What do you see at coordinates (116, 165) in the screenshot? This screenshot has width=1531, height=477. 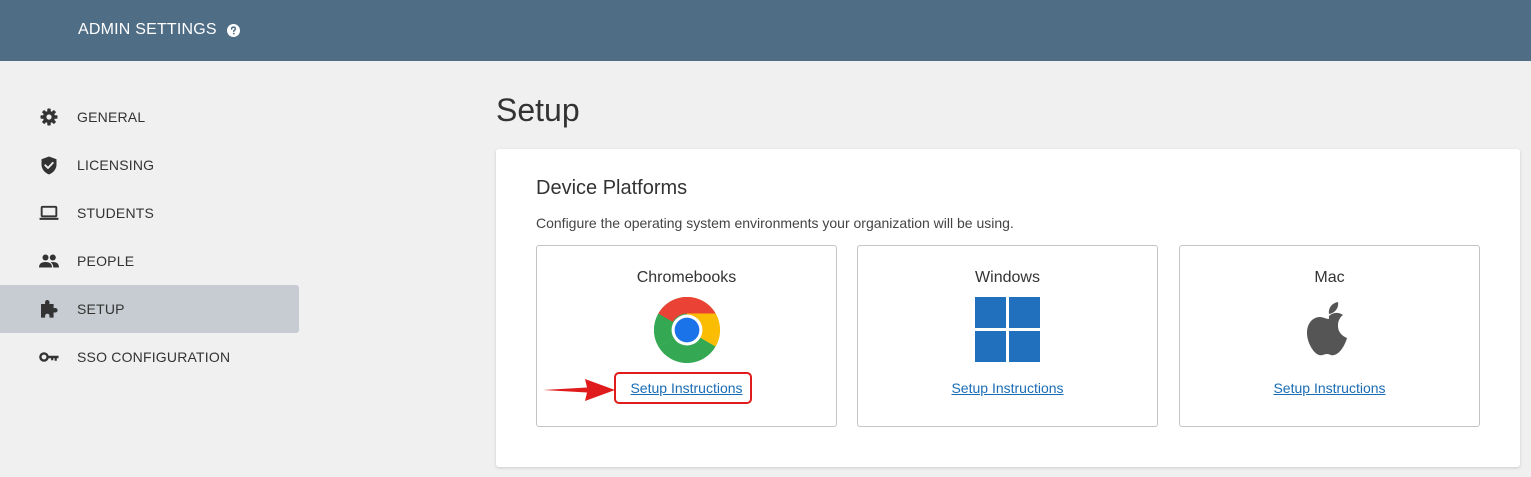 I see `sidebar-item-label: LICENSING` at bounding box center [116, 165].